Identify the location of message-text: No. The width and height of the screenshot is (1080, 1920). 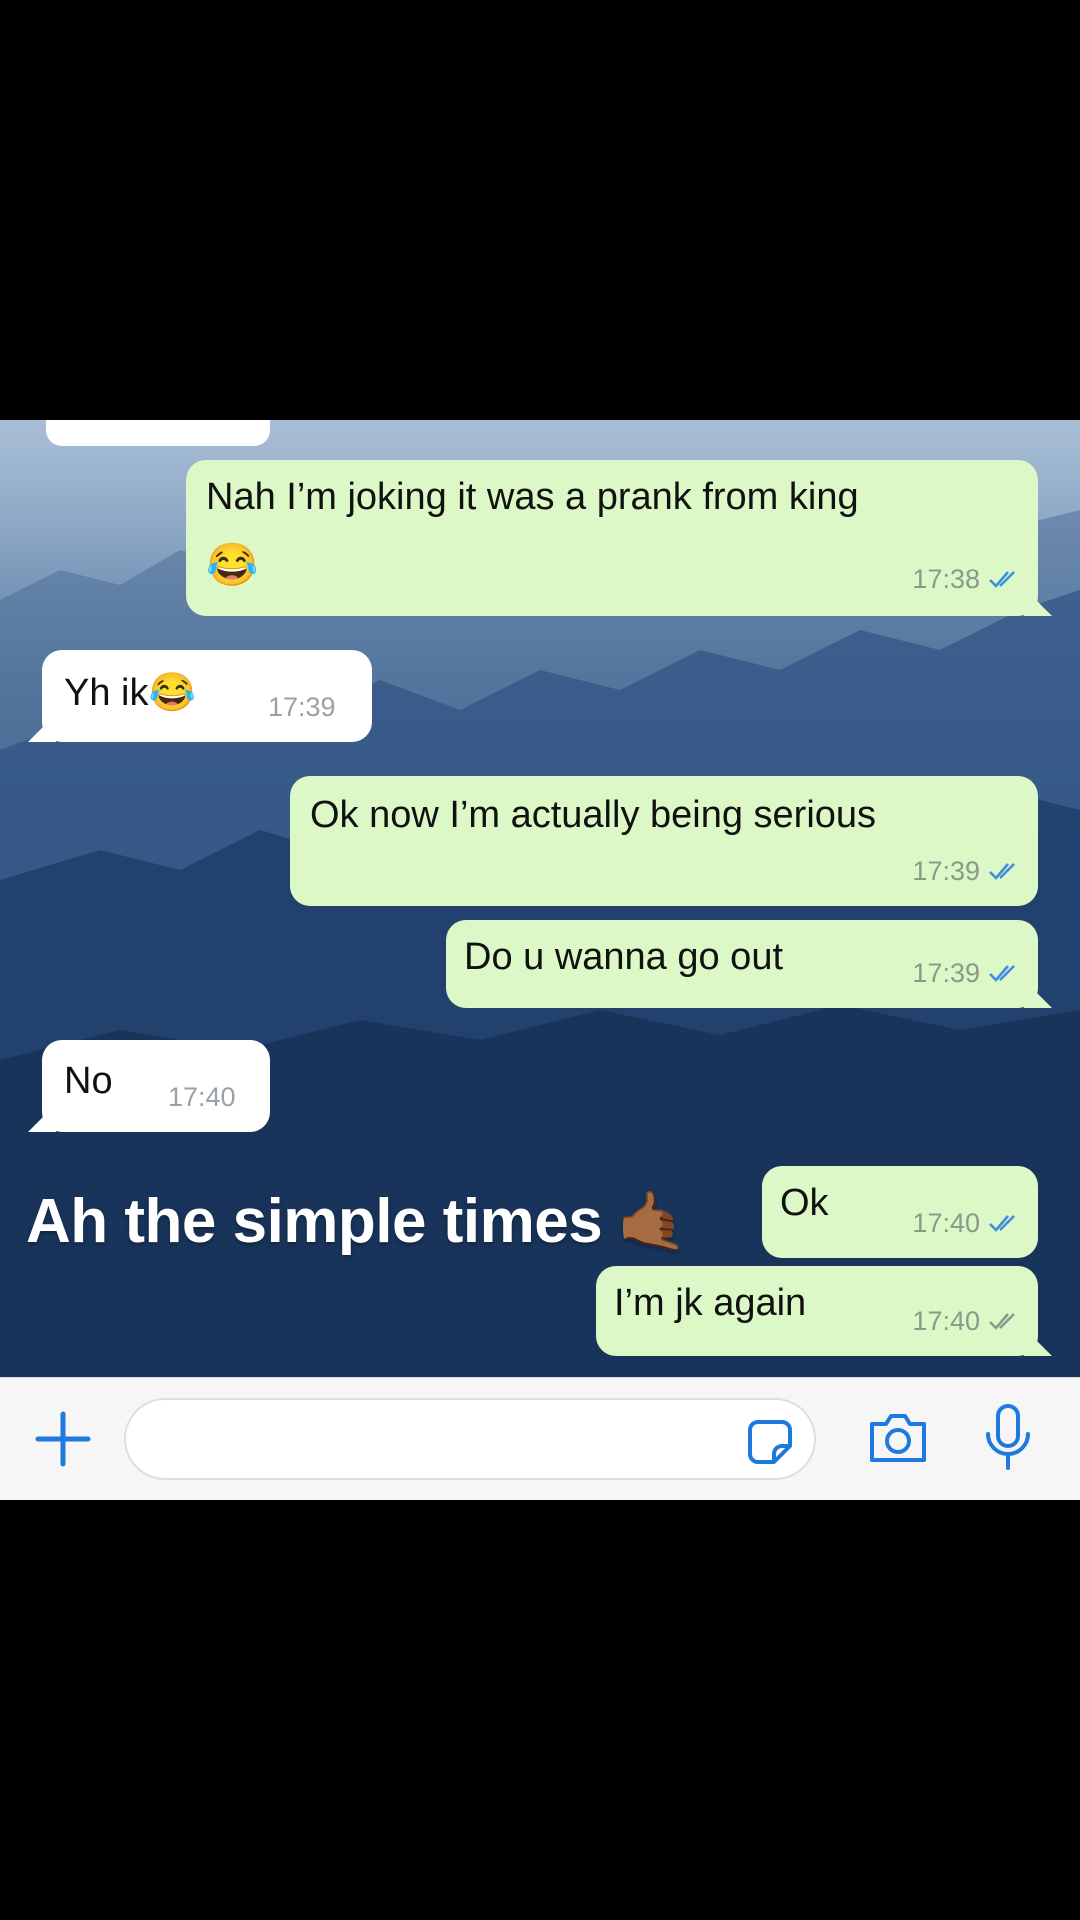
(88, 1081).